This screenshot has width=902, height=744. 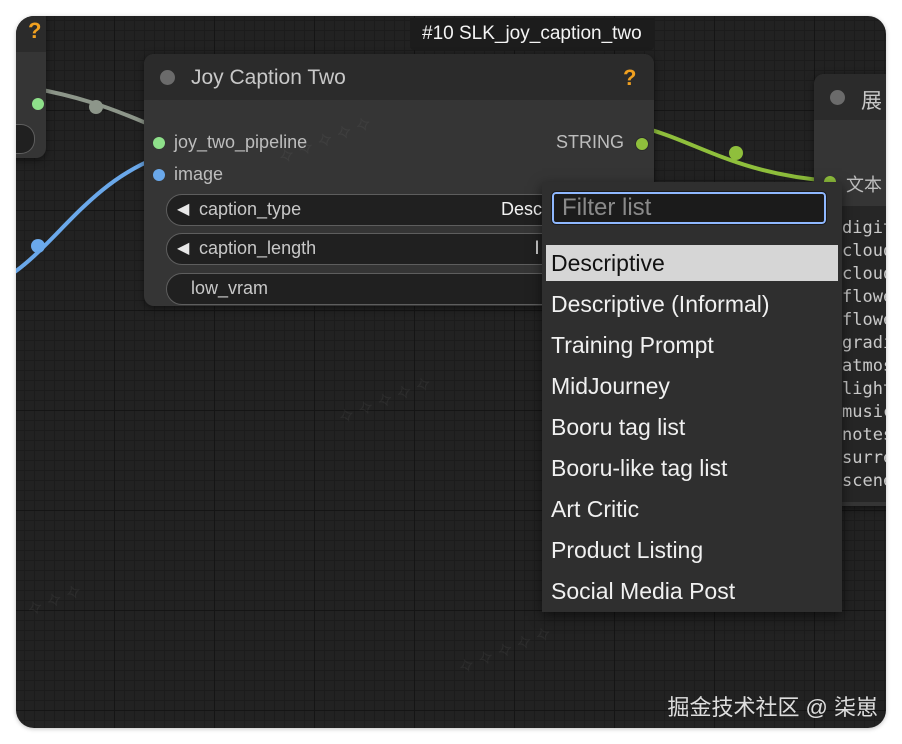 I want to click on dropdown-item-midjourney: MidJourney, so click(x=692, y=386).